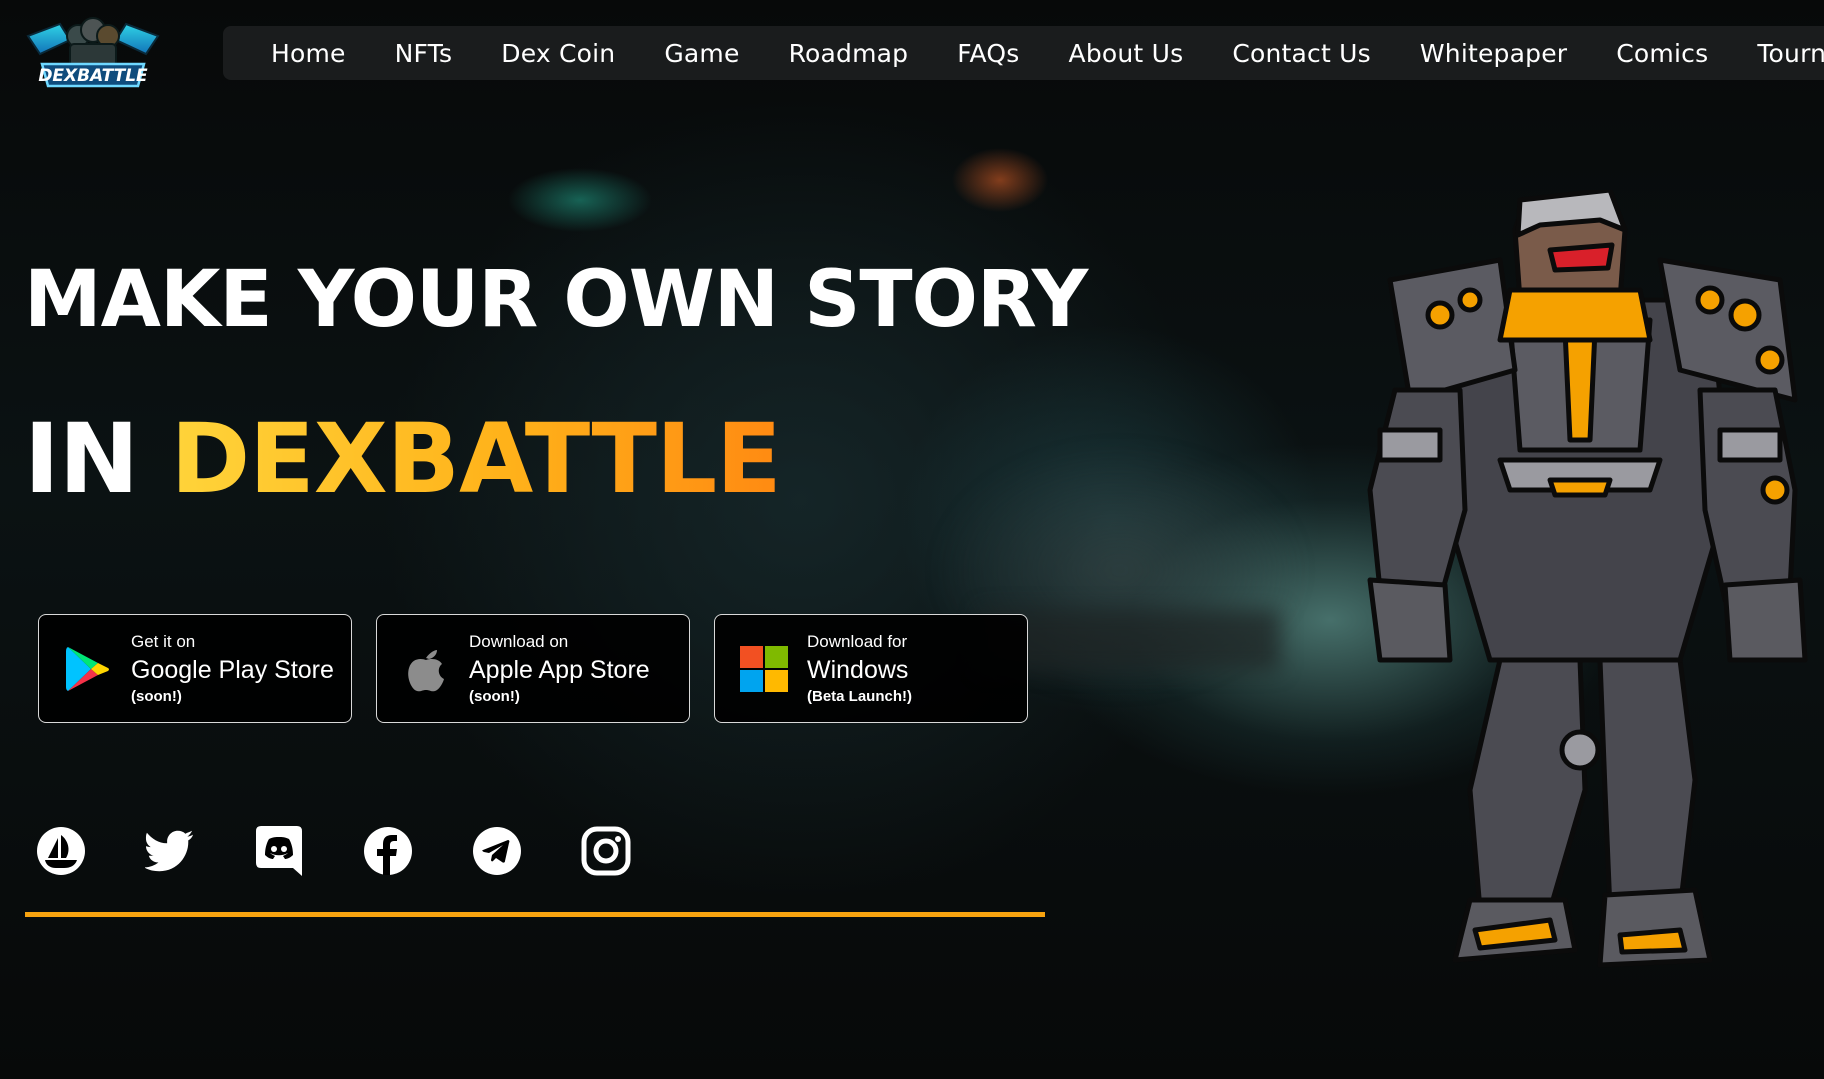 This screenshot has width=1824, height=1079. I want to click on store-button-title: Google Play Store, so click(232, 669).